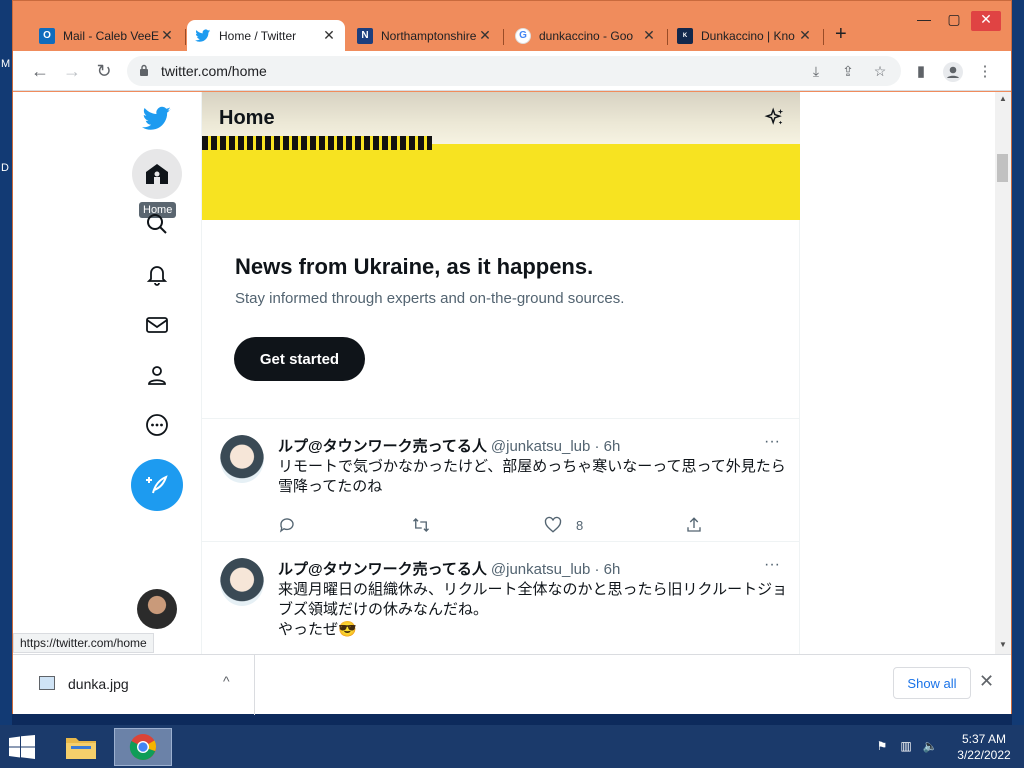 This screenshot has width=1024, height=768. Describe the element at coordinates (921, 72) in the screenshot. I see `side-panel-icon: ▮` at that location.